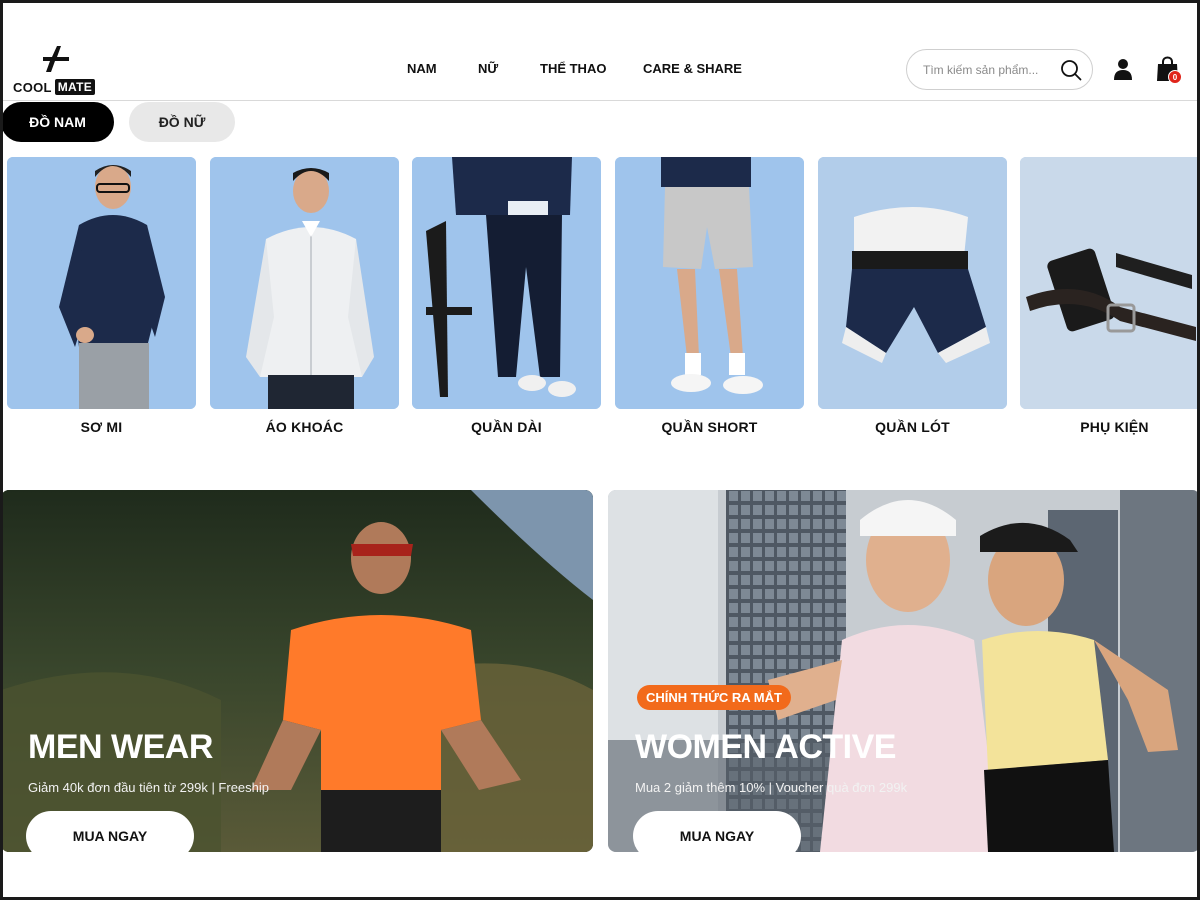  I want to click on category-image-so-mi, so click(101, 283).